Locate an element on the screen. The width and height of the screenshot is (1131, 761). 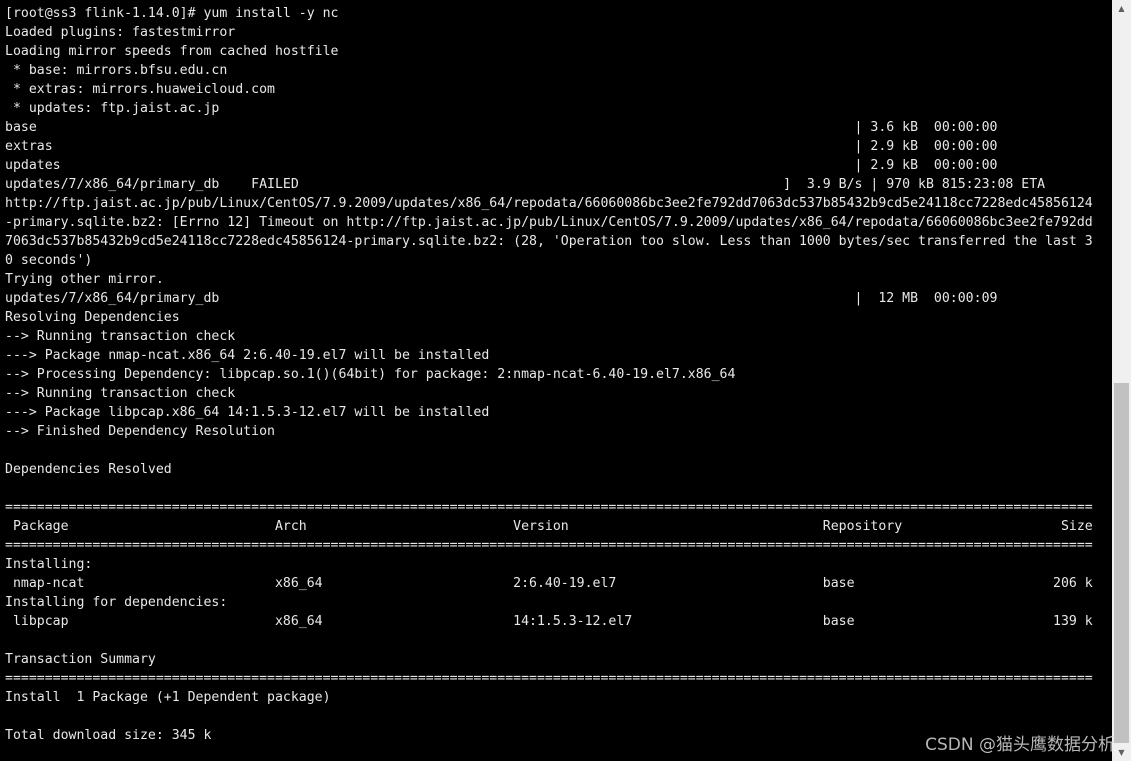
terminal-line: * base: mirrors.bfsu.edu.cn is located at coordinates (116, 70).